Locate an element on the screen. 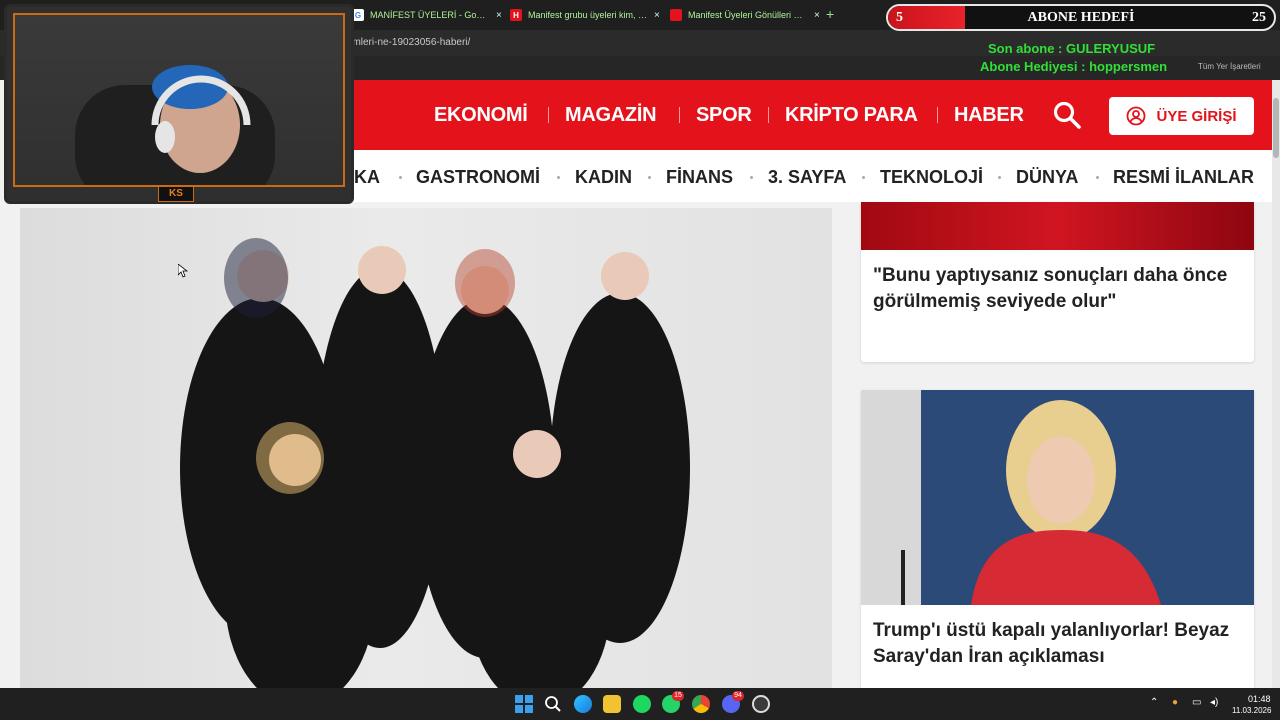  scrollbar-thumb is located at coordinates (1276, 128).